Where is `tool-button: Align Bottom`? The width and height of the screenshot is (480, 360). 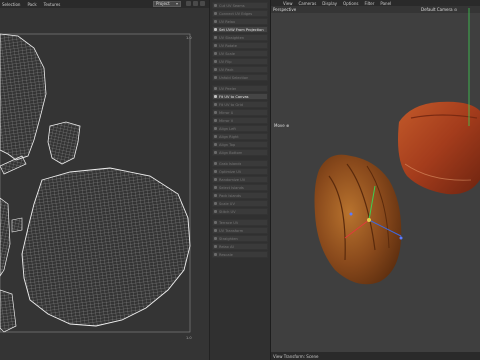 tool-button: Align Bottom is located at coordinates (240, 152).